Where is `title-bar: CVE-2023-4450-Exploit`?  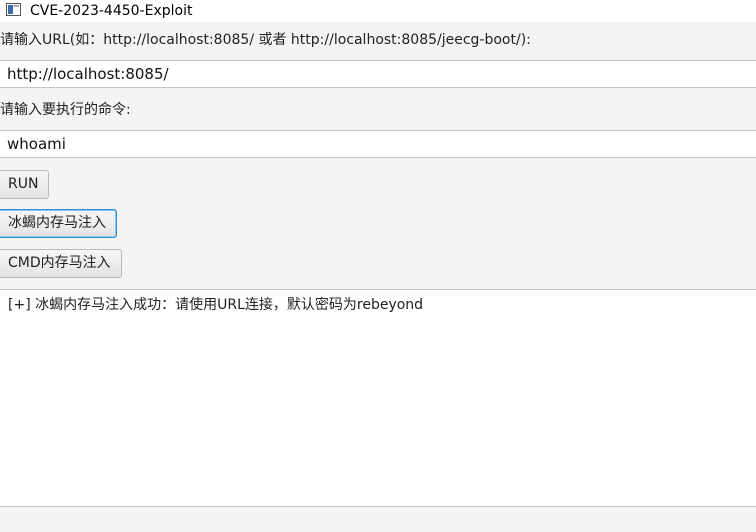
title-bar: CVE-2023-4450-Exploit is located at coordinates (378, 11).